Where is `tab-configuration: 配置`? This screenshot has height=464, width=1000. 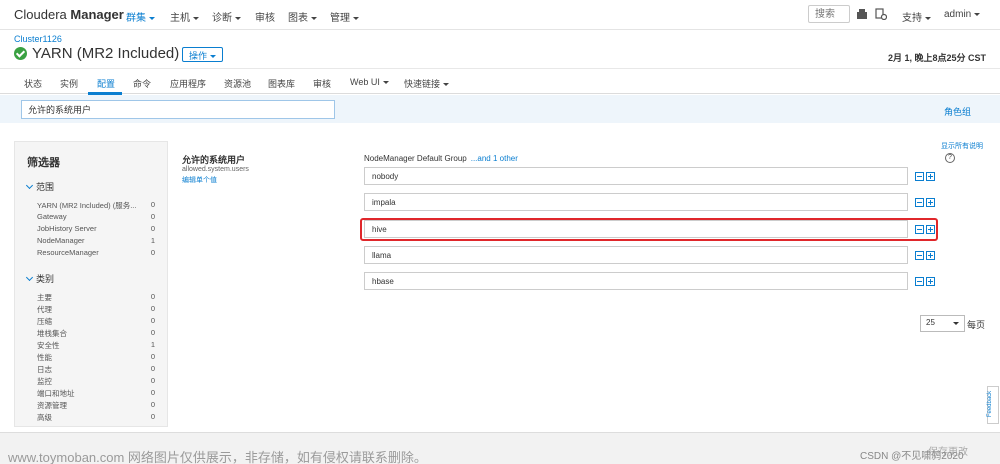
tab-configuration: 配置 is located at coordinates (106, 83).